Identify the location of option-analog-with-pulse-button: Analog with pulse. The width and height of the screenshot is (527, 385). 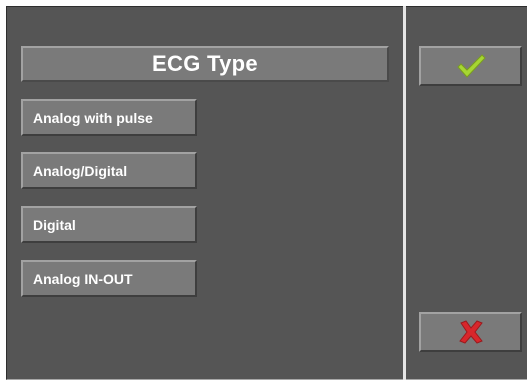
(109, 117).